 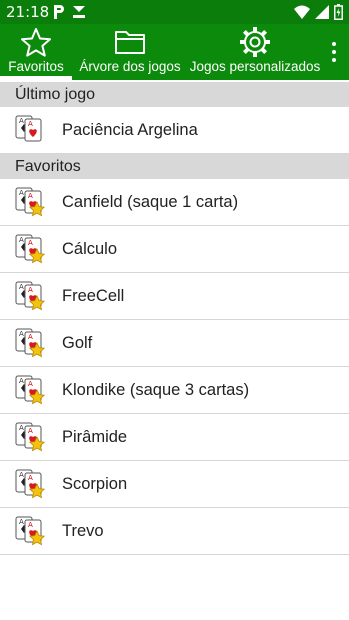 I want to click on battery-icon, so click(x=338, y=12).